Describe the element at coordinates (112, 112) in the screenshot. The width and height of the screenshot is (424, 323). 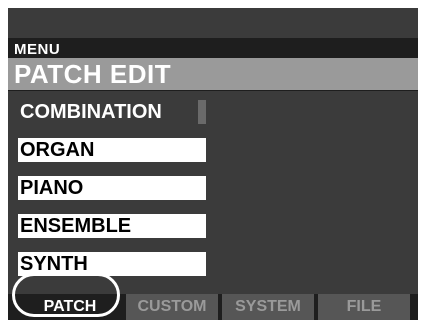
I see `menu-item-combination: COMBINATION` at that location.